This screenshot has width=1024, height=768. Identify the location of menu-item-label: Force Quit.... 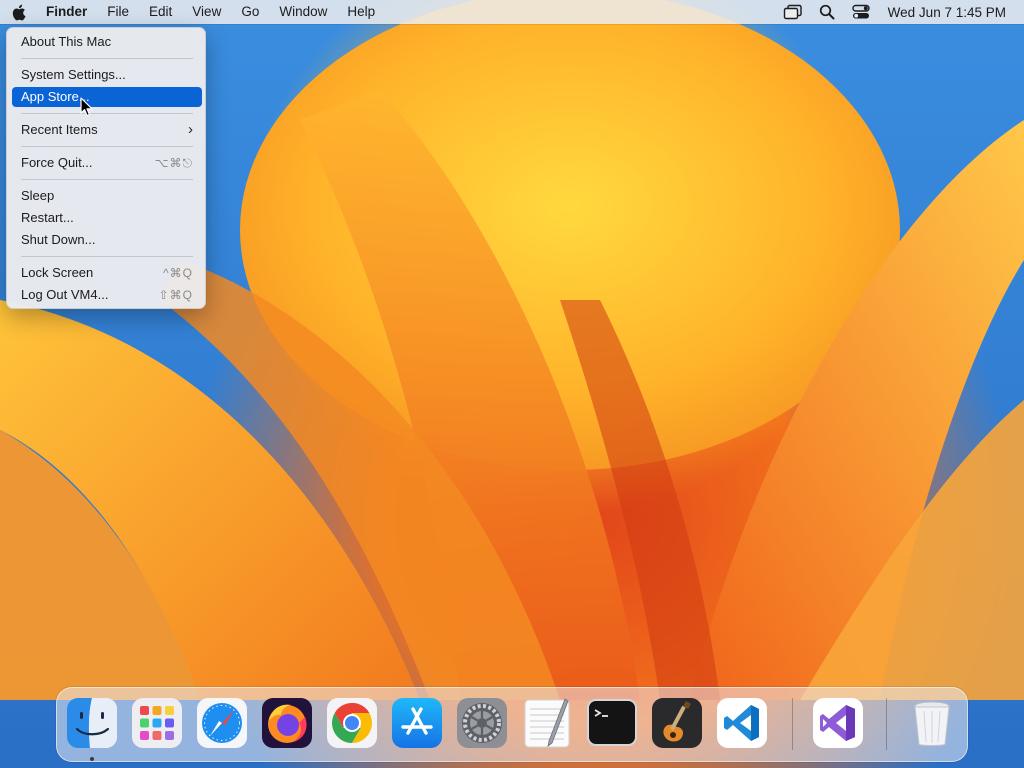
(57, 162).